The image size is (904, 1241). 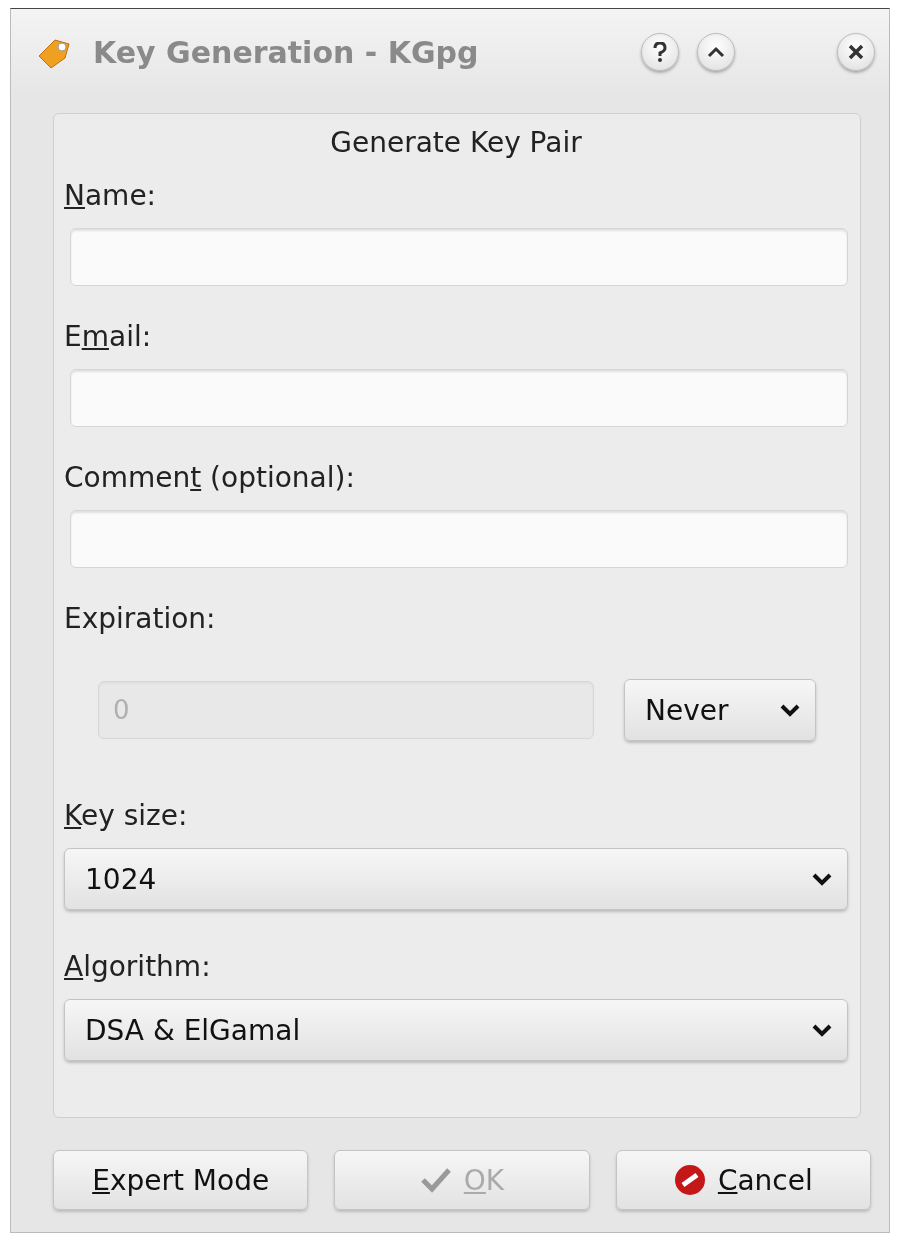 What do you see at coordinates (210, 477) in the screenshot?
I see `field-label: Comment (optional):` at bounding box center [210, 477].